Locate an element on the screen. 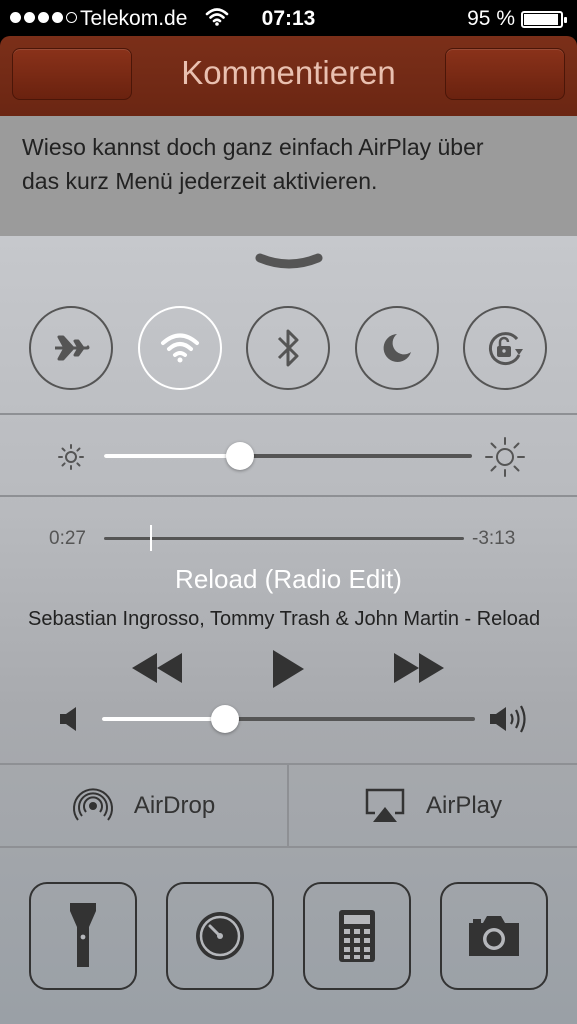  airdrop-button: AirDrop is located at coordinates (143, 806).